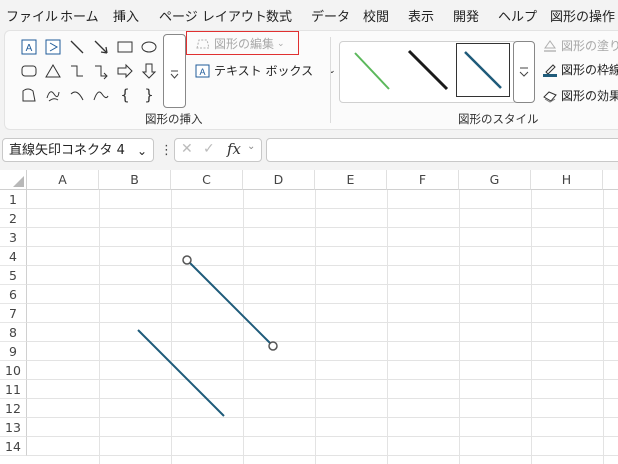 The image size is (618, 464). I want to click on formula-bar: 直線矢印コネクタ 4 ⌄ ⋮ ✕ ✓ fx ⌄, so click(309, 151).